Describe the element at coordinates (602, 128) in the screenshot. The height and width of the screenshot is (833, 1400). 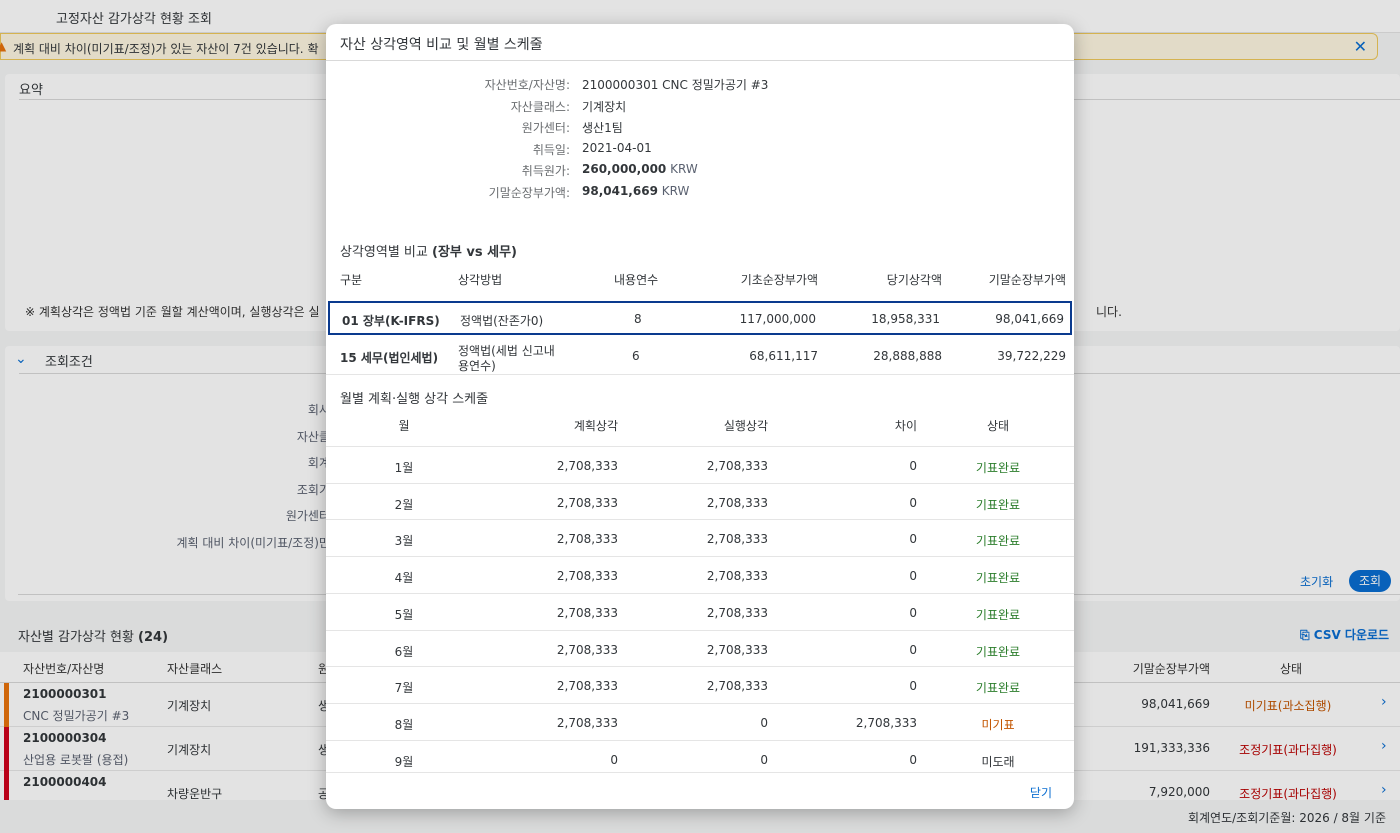
I see `info-value: 생산1팀` at that location.